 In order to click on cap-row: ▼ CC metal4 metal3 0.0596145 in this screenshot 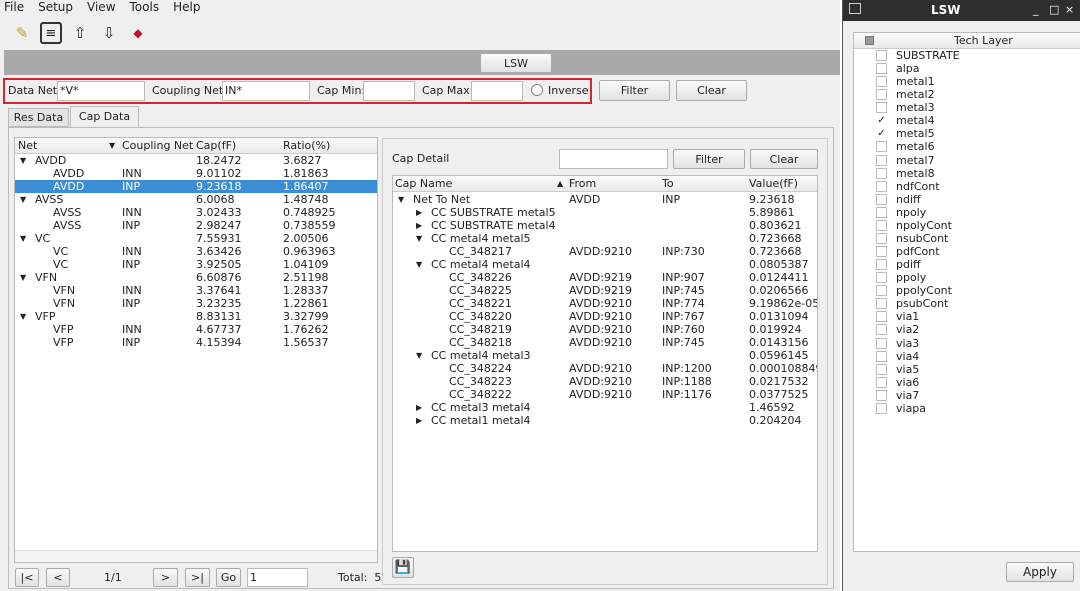, I will do `click(605, 355)`.